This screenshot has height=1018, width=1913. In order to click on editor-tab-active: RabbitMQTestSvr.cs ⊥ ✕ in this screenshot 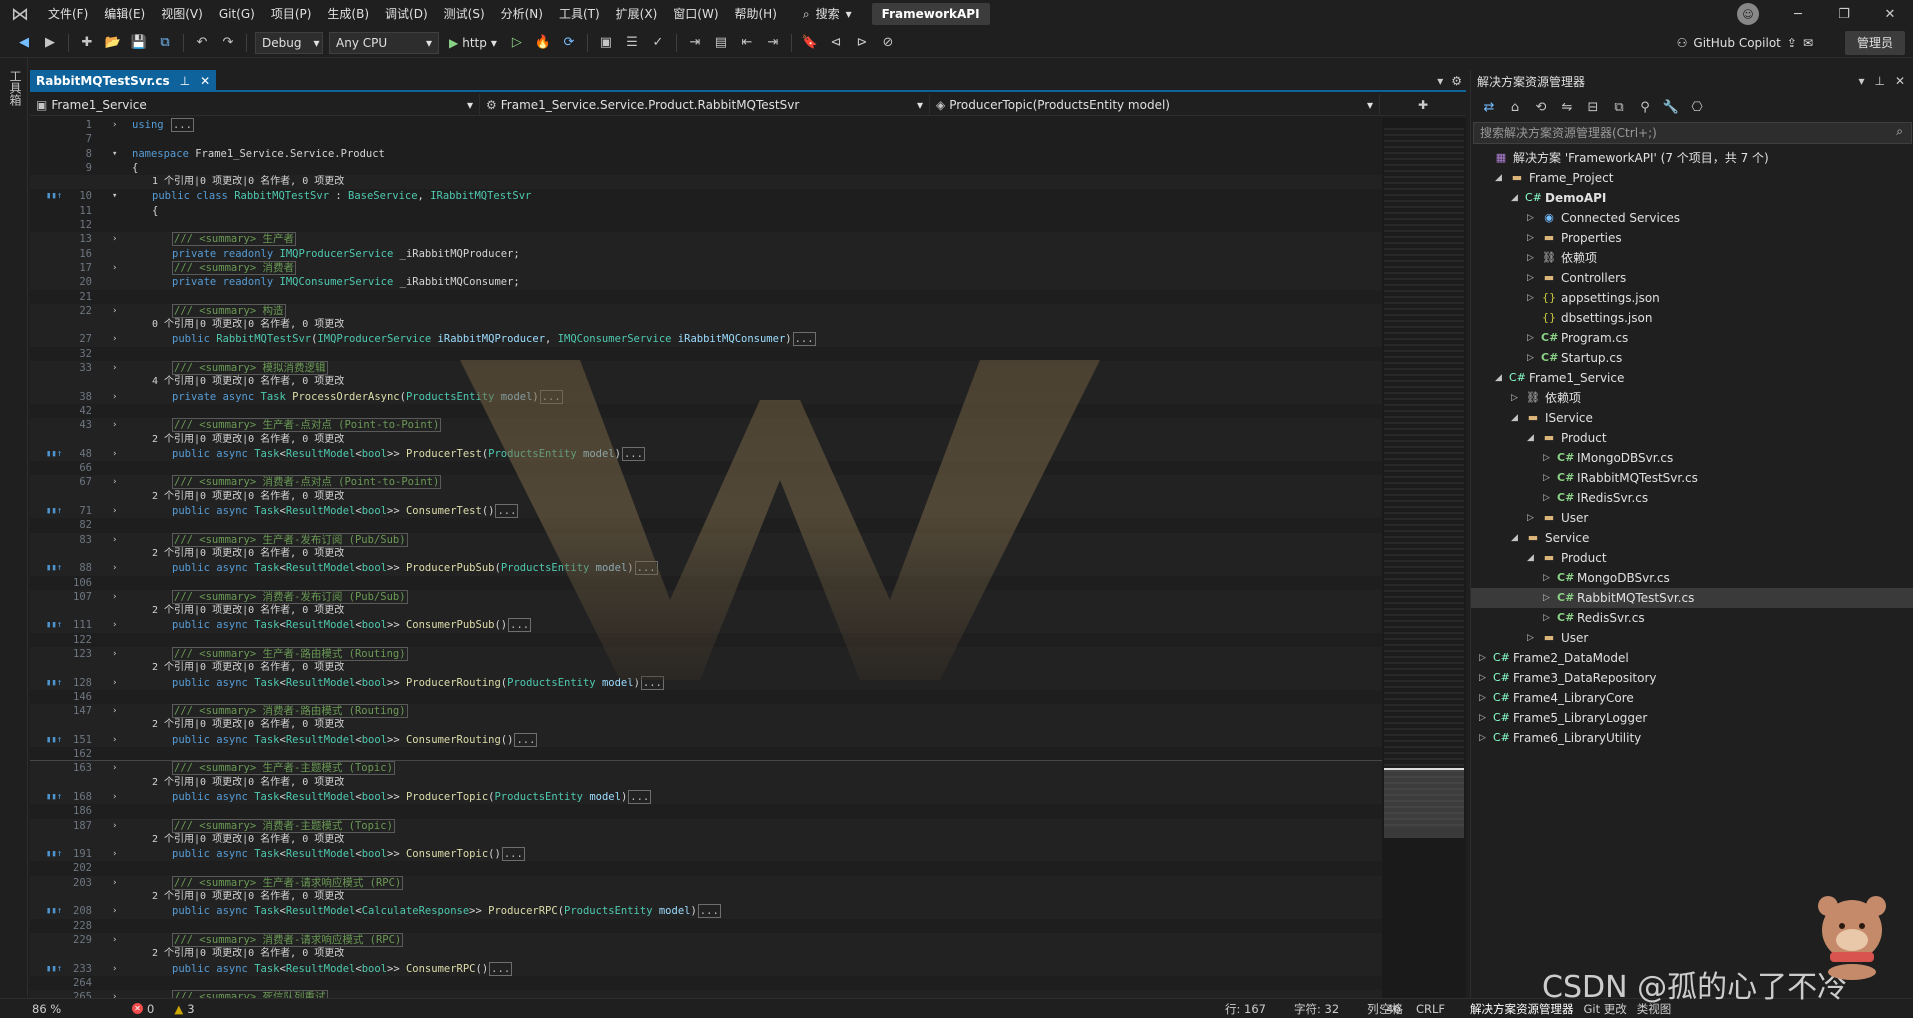, I will do `click(123, 81)`.